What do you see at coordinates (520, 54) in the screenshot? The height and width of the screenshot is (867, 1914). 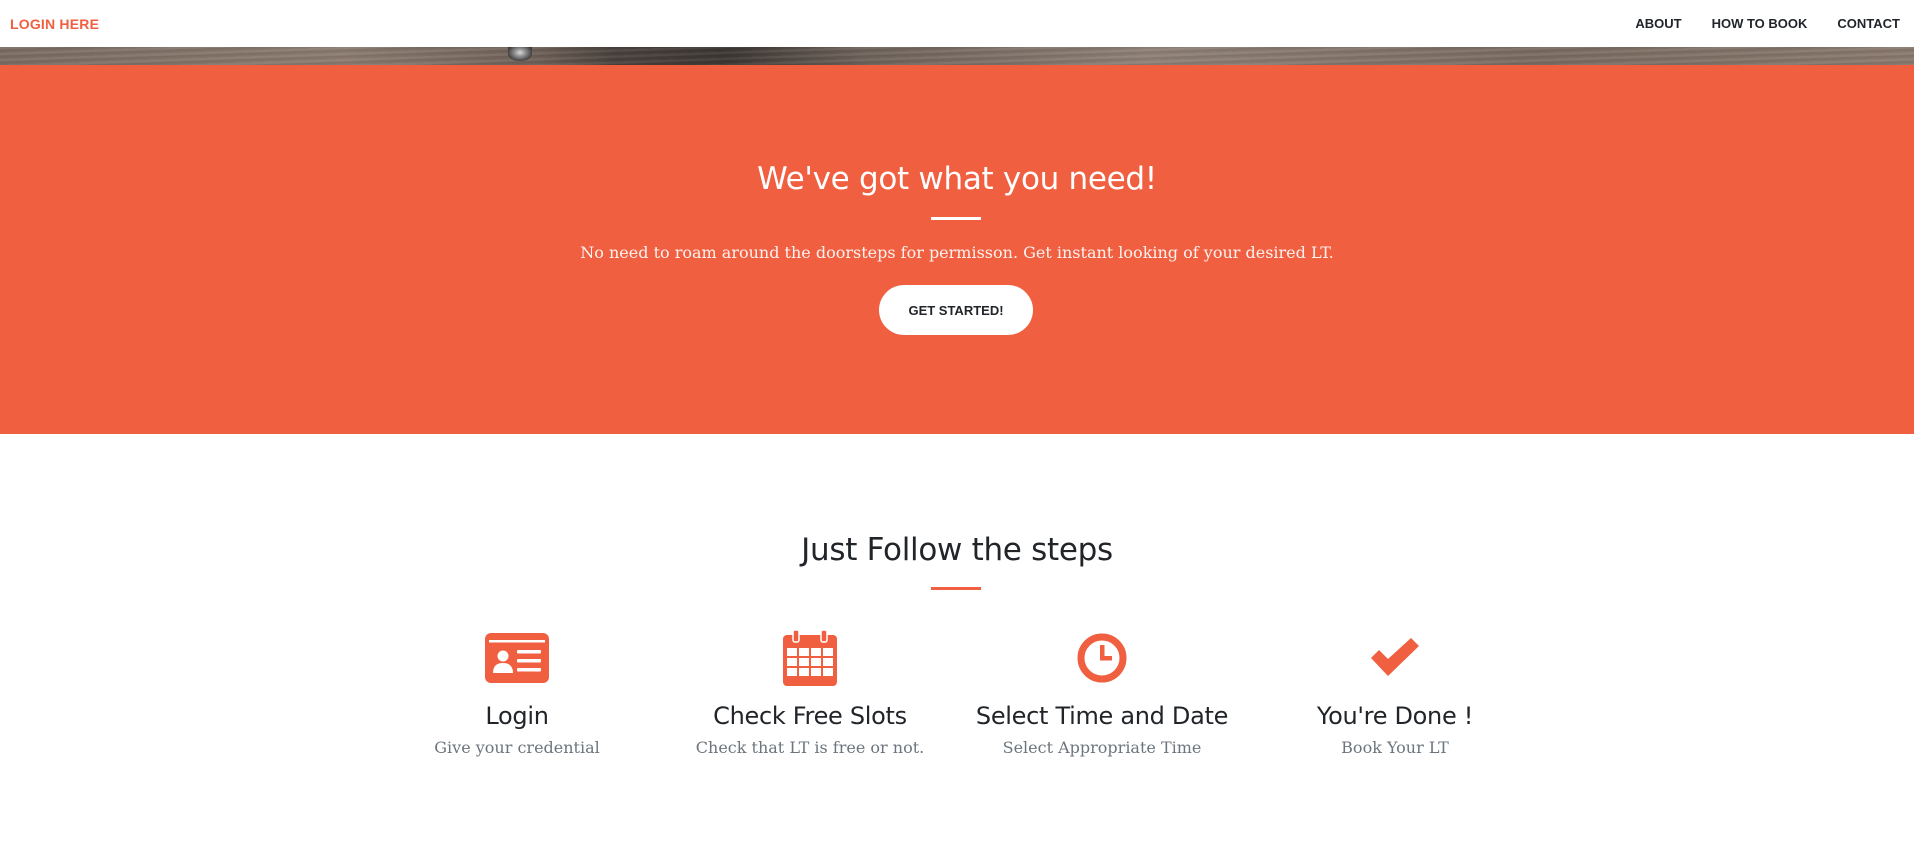 I see `hero-image-detail` at bounding box center [520, 54].